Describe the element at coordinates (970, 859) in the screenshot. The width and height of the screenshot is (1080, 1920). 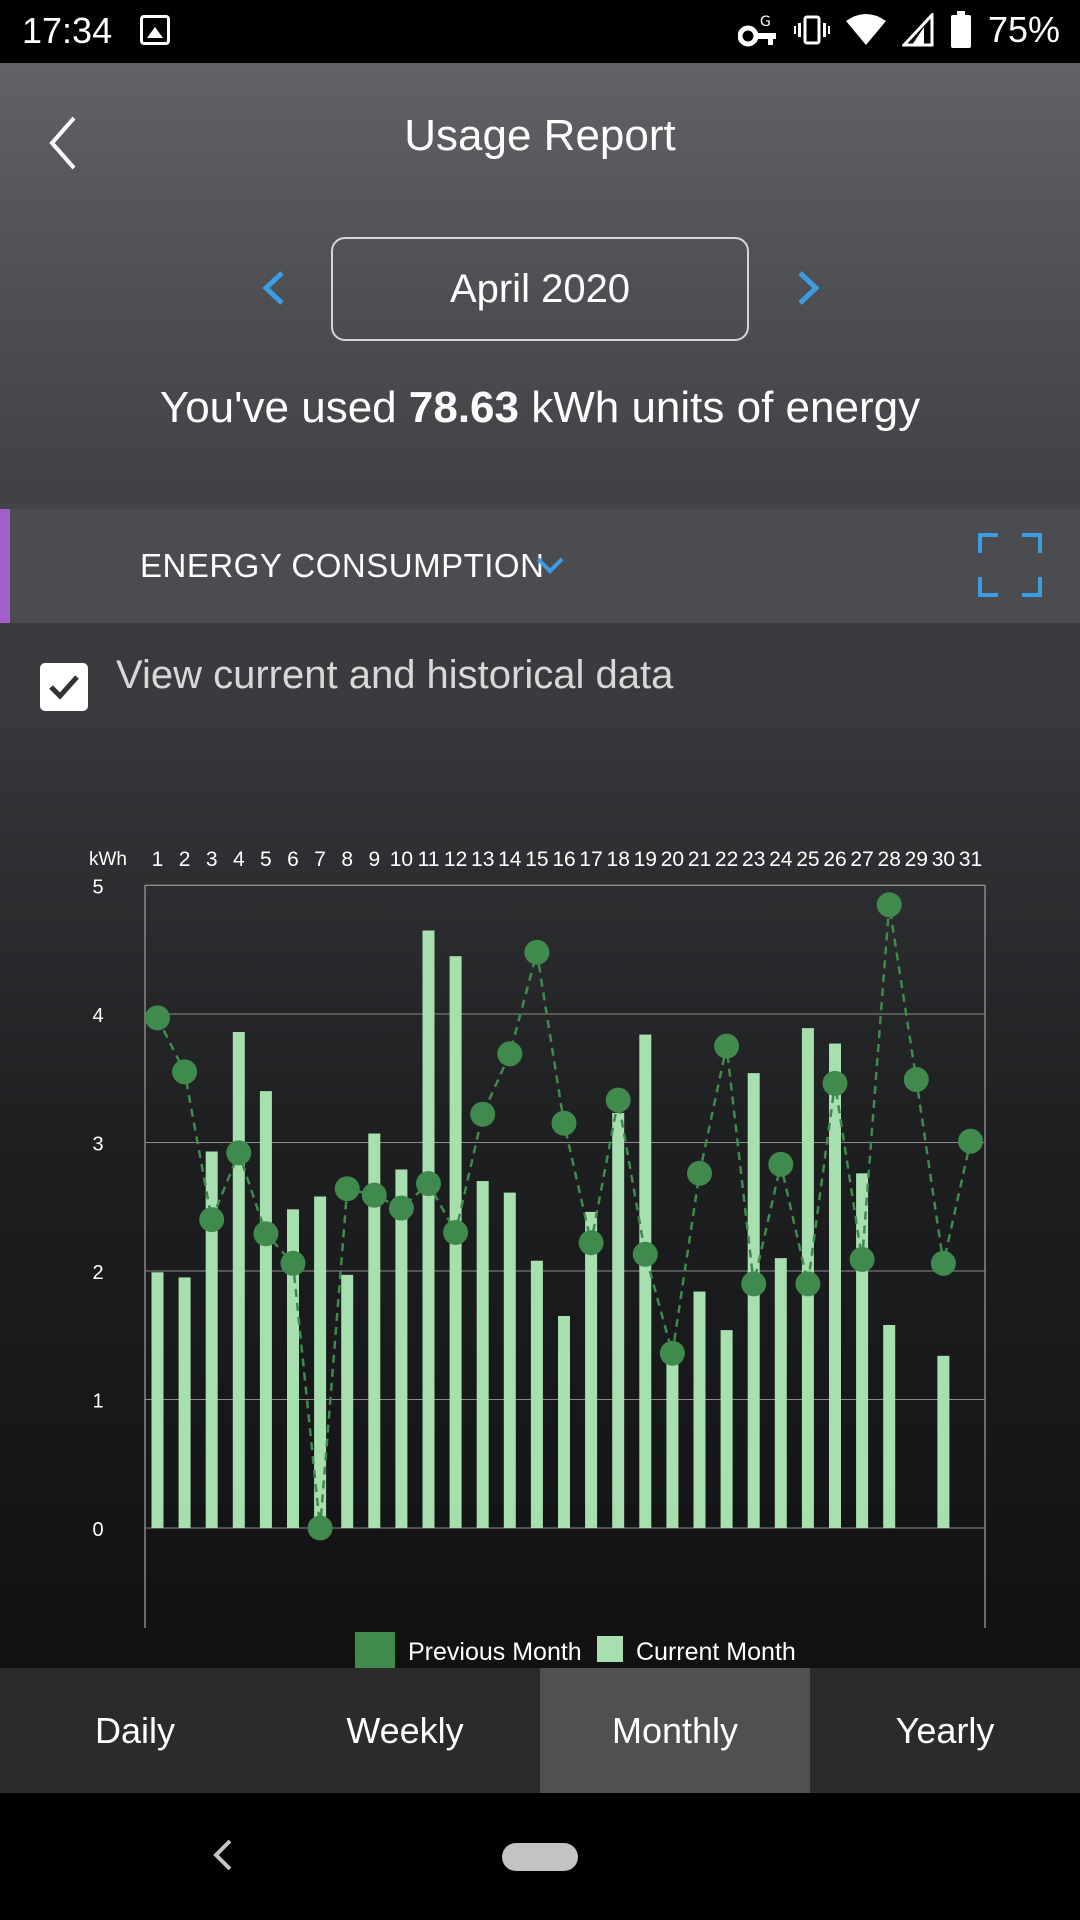
I see `x-tick-label: 31` at that location.